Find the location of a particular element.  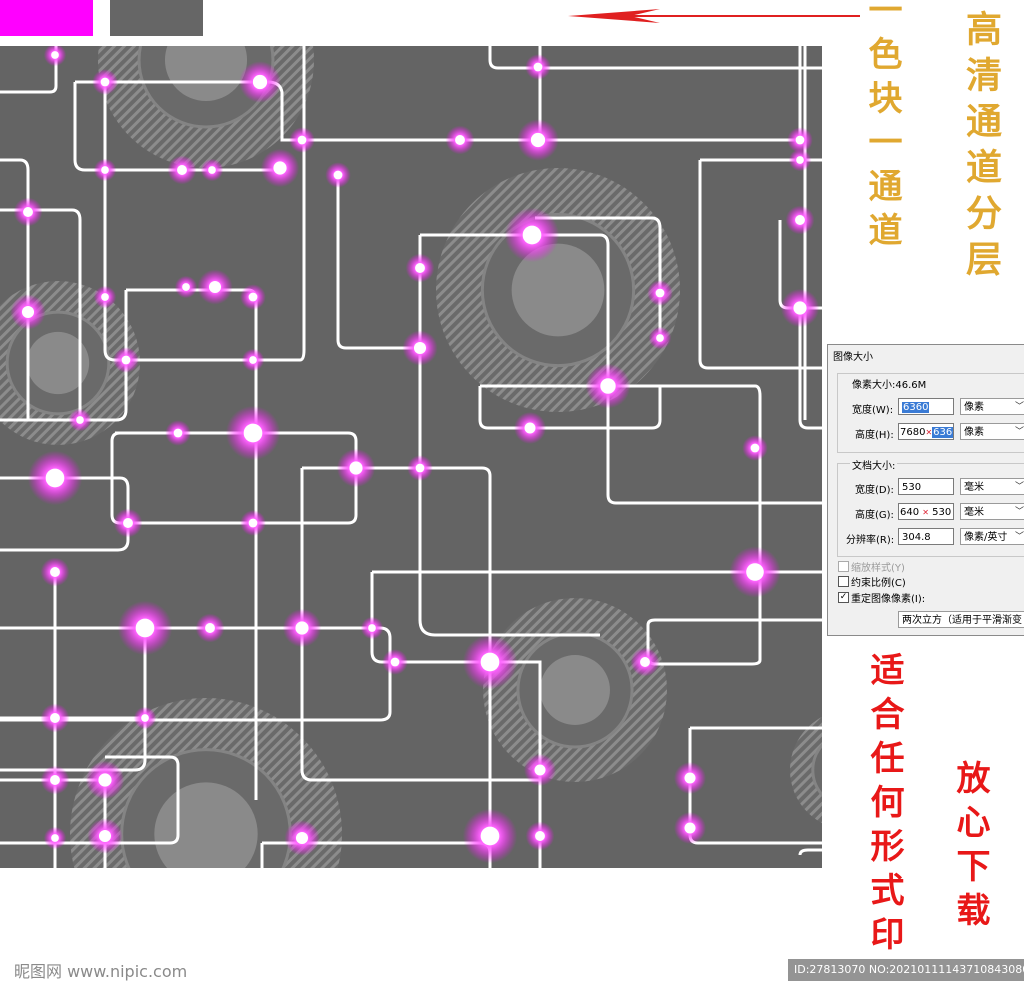

scale-styles-label: 缩放样式(Y) is located at coordinates (878, 568).